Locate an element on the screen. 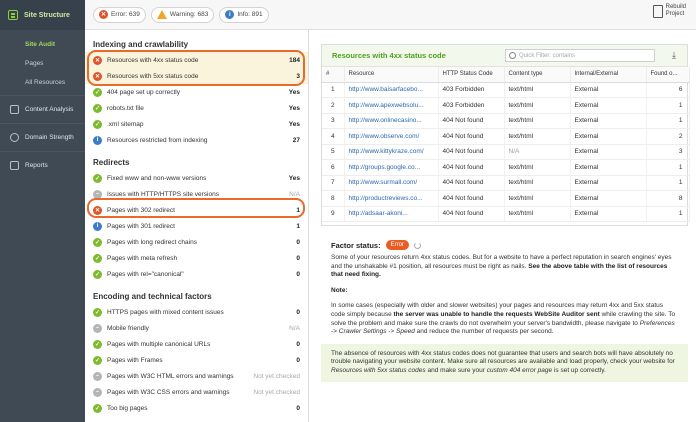 The height and width of the screenshot is (422, 696). checklist-row: – Issues with HTTP/HTTPS site versions N/A is located at coordinates (196, 194).